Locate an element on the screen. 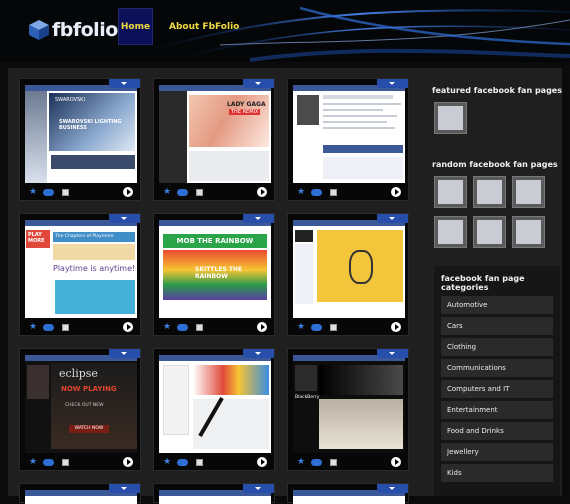  logo-text: fbfolio is located at coordinates (85, 30).